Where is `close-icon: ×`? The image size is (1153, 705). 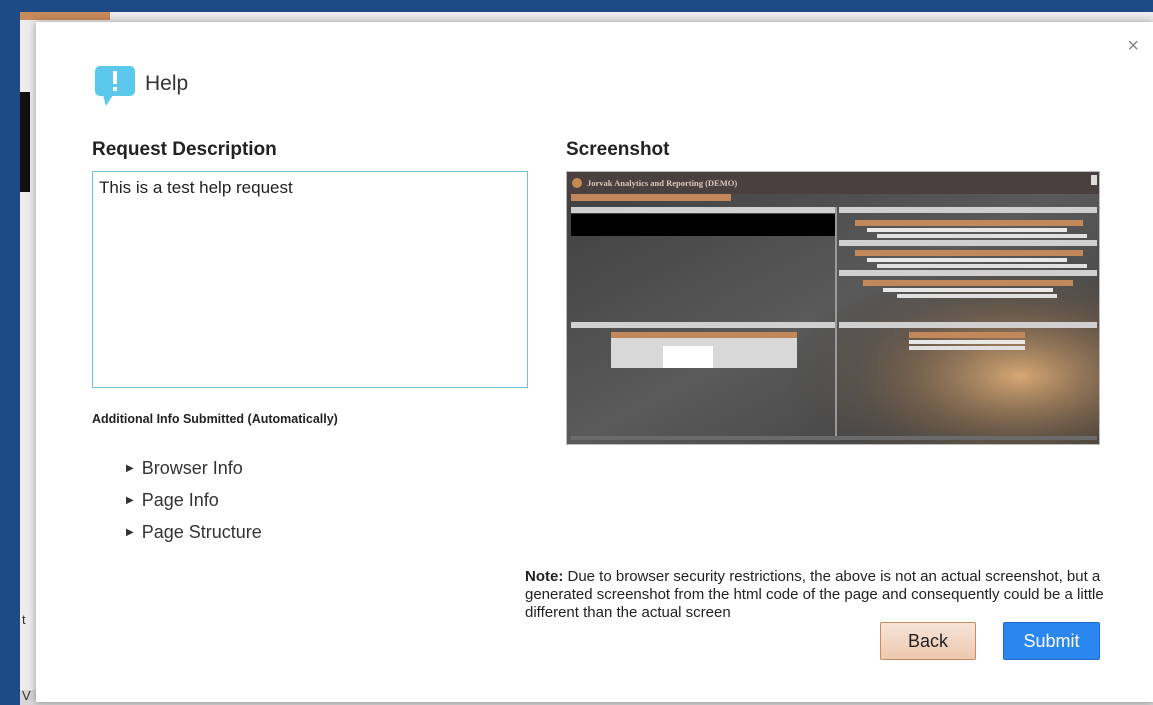 close-icon: × is located at coordinates (1133, 46).